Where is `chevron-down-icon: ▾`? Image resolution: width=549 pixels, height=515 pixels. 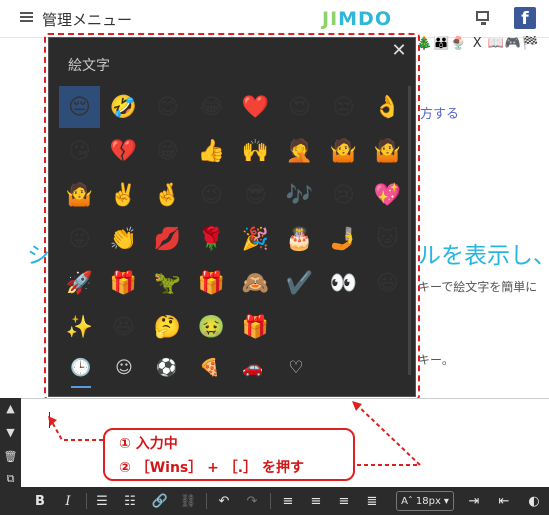
chevron-down-icon: ▾ is located at coordinates (446, 501).